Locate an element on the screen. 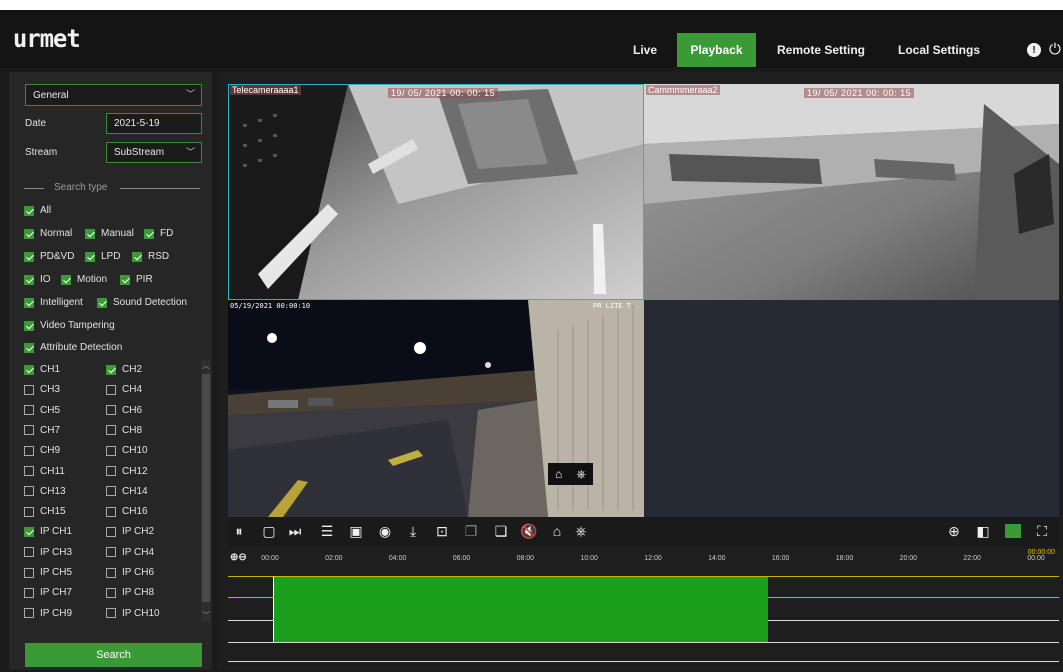  green-screen-icon is located at coordinates (1013, 531).